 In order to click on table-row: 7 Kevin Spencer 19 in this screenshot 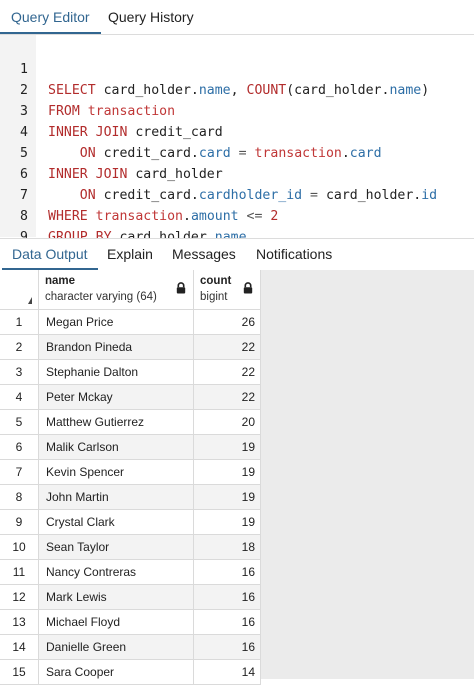, I will do `click(130, 472)`.